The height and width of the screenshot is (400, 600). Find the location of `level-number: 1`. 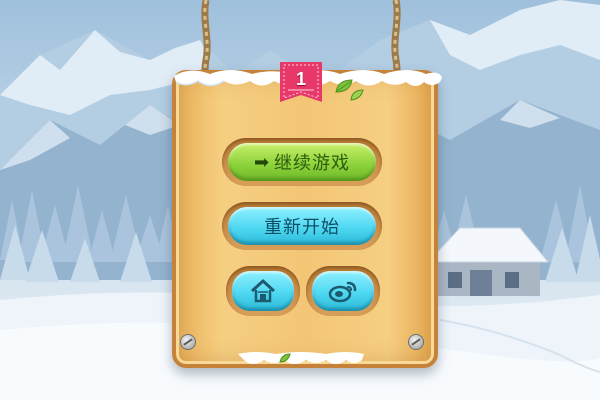

level-number: 1 is located at coordinates (300, 79).